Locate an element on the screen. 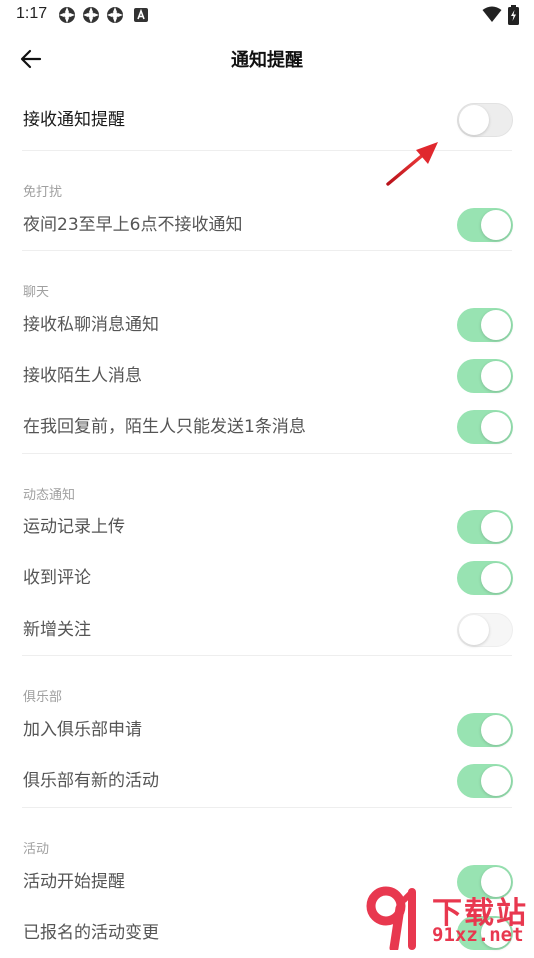 Image resolution: width=534 pixels, height=958 pixels. toggle-switch-private-messages is located at coordinates (485, 325).